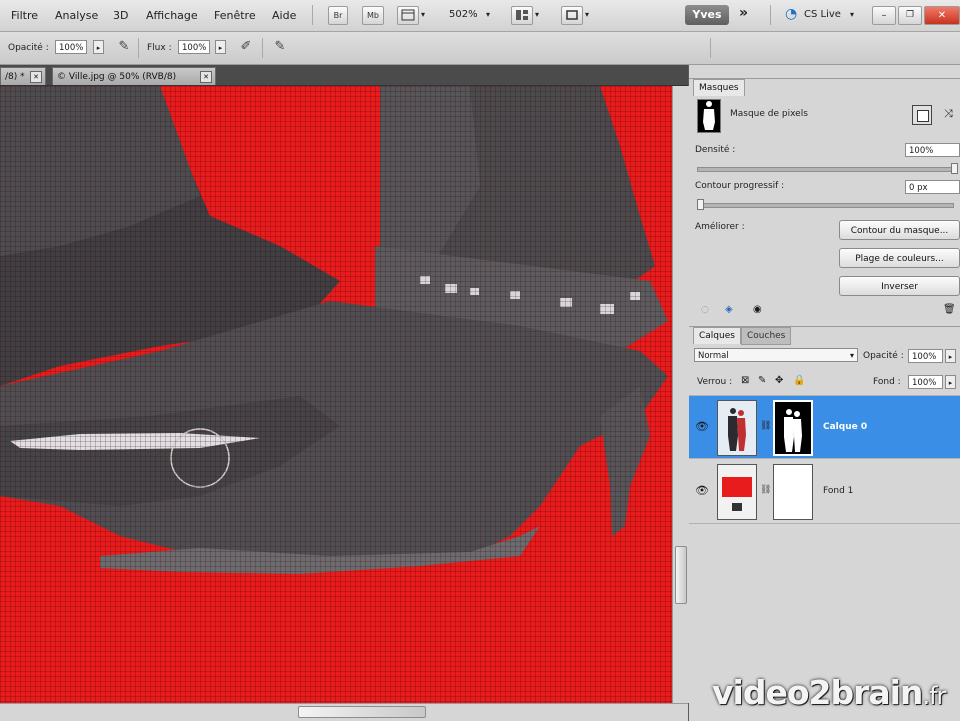  What do you see at coordinates (719, 87) in the screenshot?
I see `tab-masks: Masques` at bounding box center [719, 87].